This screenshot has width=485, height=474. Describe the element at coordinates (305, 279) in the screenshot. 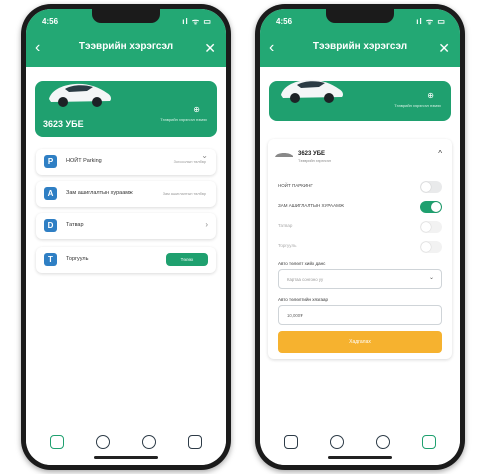

I see `account-placeholder: Картаа сонгоно уу` at that location.